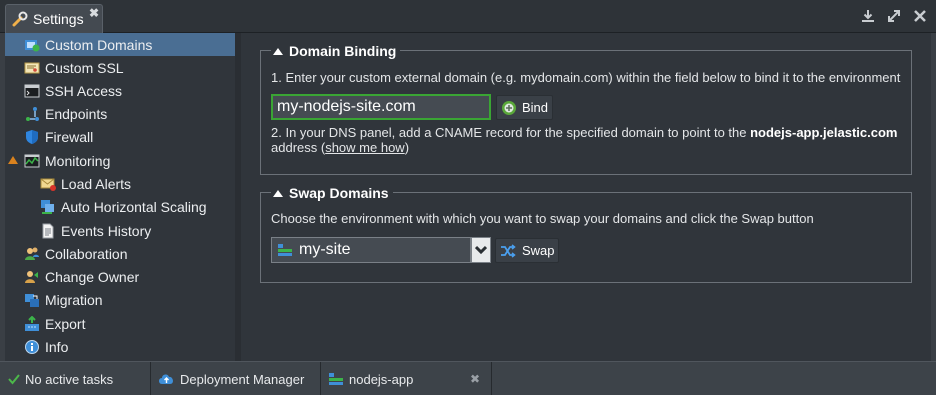 This screenshot has width=936, height=395. What do you see at coordinates (20, 19) in the screenshot?
I see `wrench-icon` at bounding box center [20, 19].